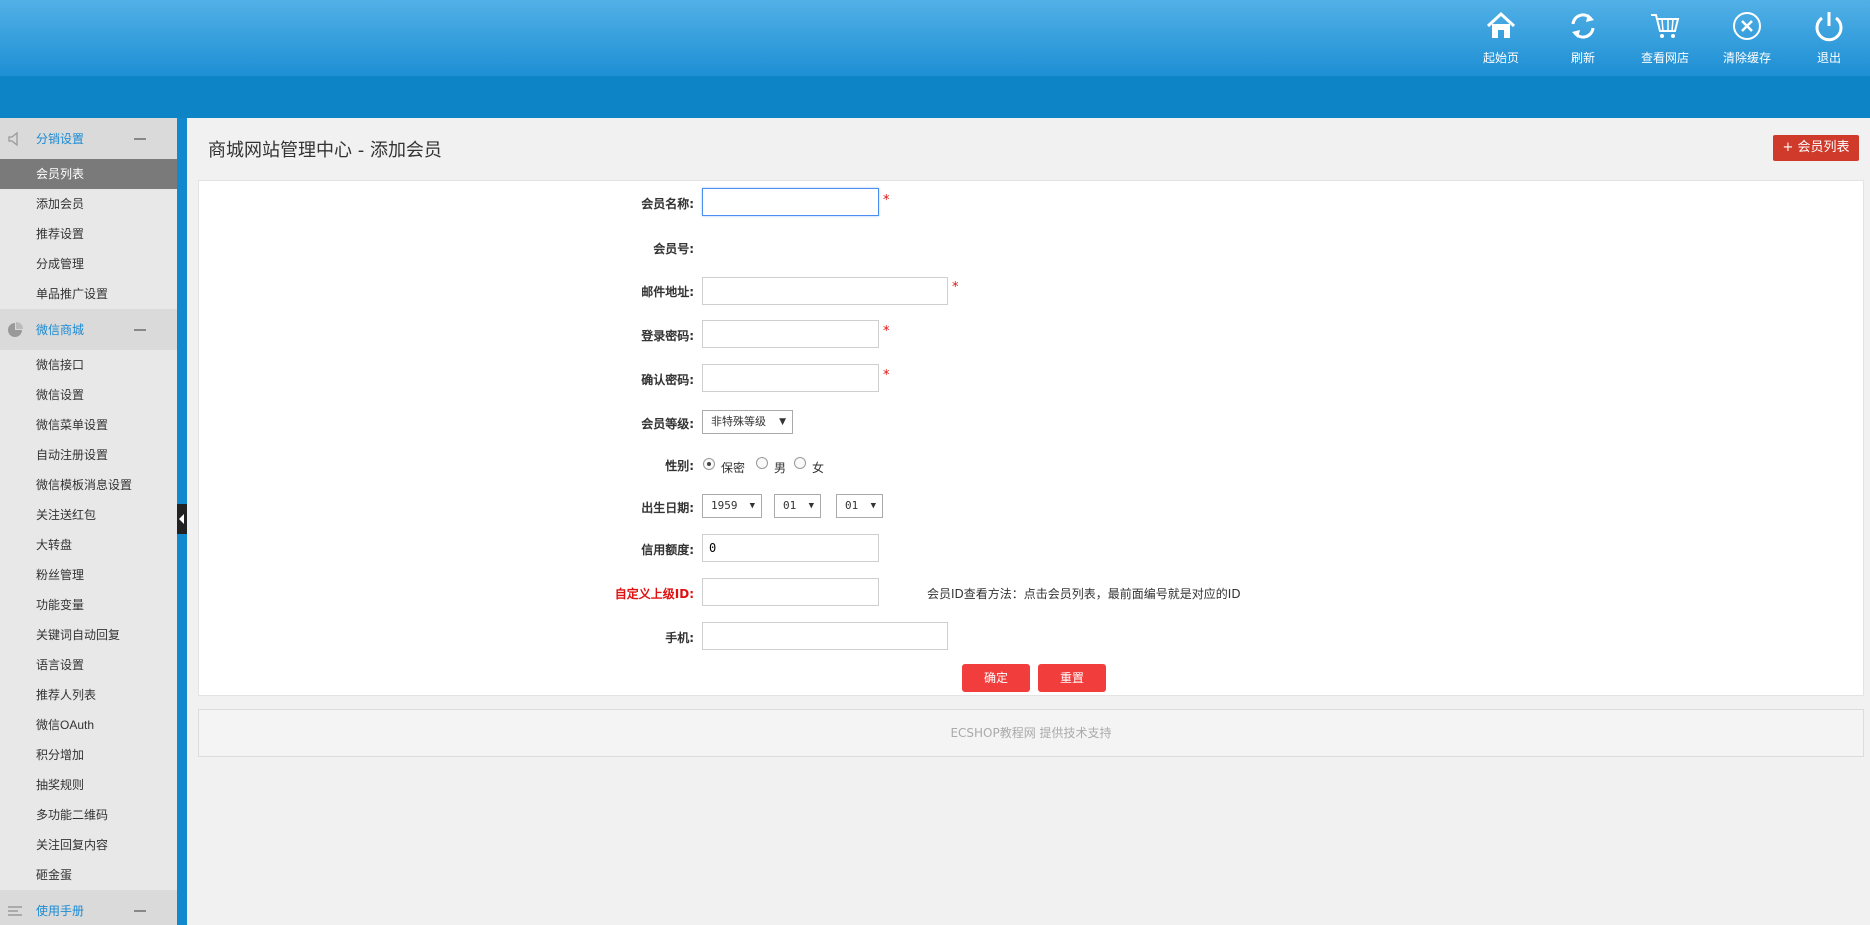  What do you see at coordinates (852, 505) in the screenshot?
I see `birth-day-value: 01` at bounding box center [852, 505].